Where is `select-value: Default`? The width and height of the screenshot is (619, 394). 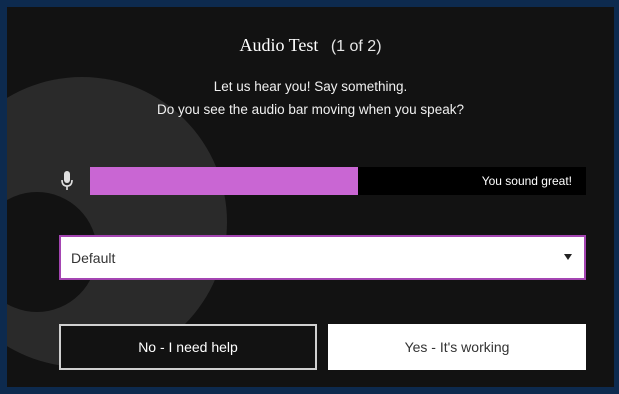
select-value: Default is located at coordinates (93, 257).